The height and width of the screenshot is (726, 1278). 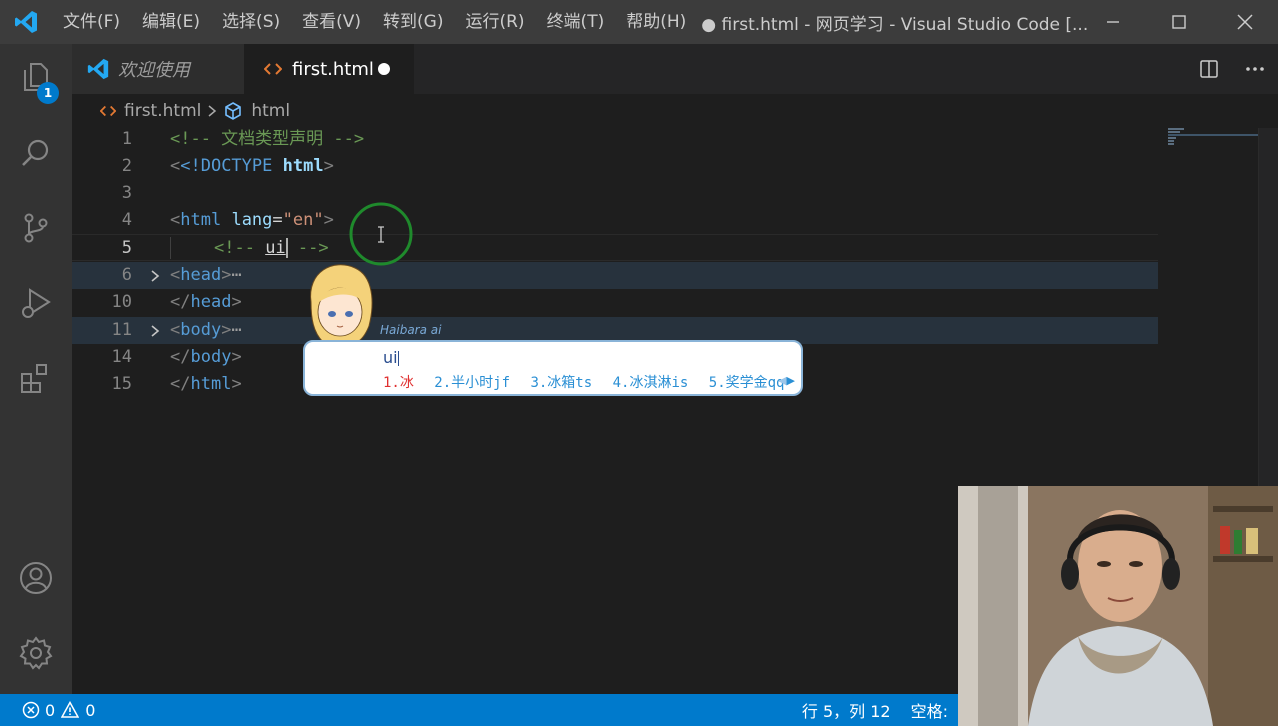 I want to click on ime-page-arrows: ◀▶, so click(x=786, y=380).